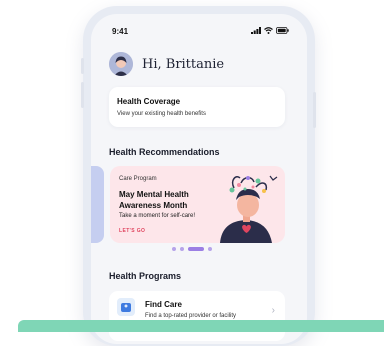  I want to click on avatar-illustration, so click(121, 64).